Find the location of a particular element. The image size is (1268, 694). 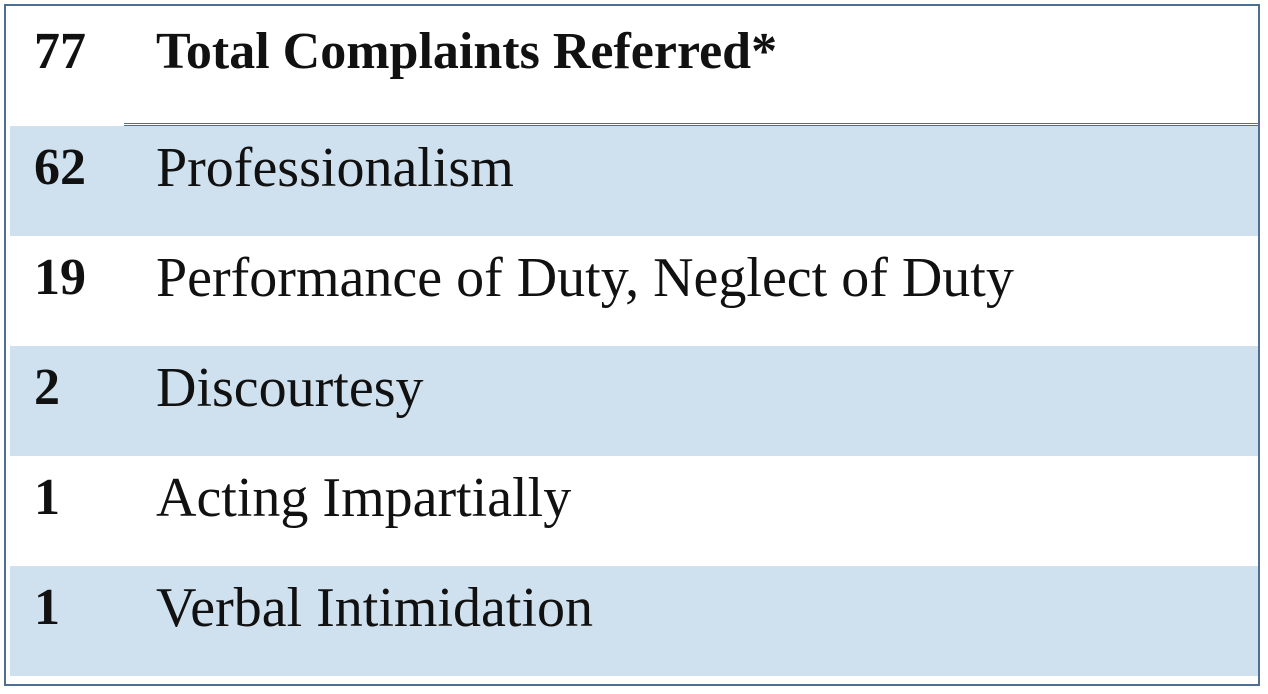

row-count: 62 is located at coordinates (60, 167).